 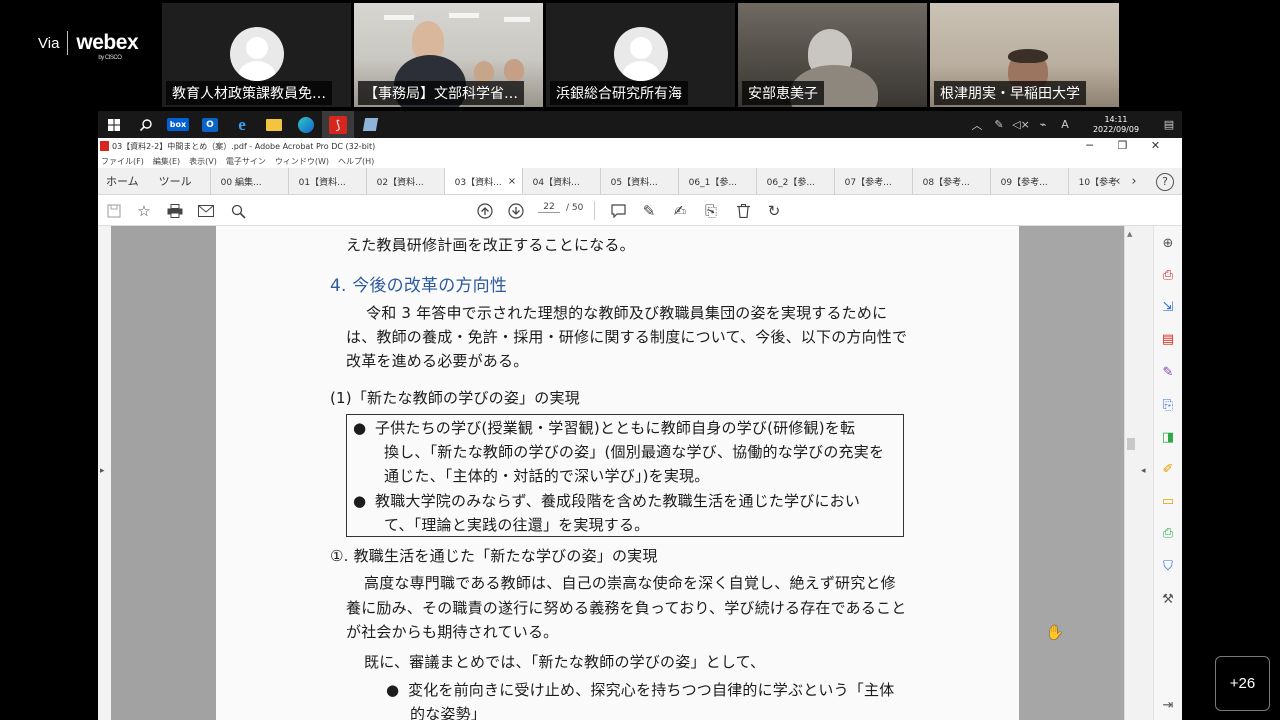 What do you see at coordinates (485, 211) in the screenshot?
I see `page-up-icon` at bounding box center [485, 211].